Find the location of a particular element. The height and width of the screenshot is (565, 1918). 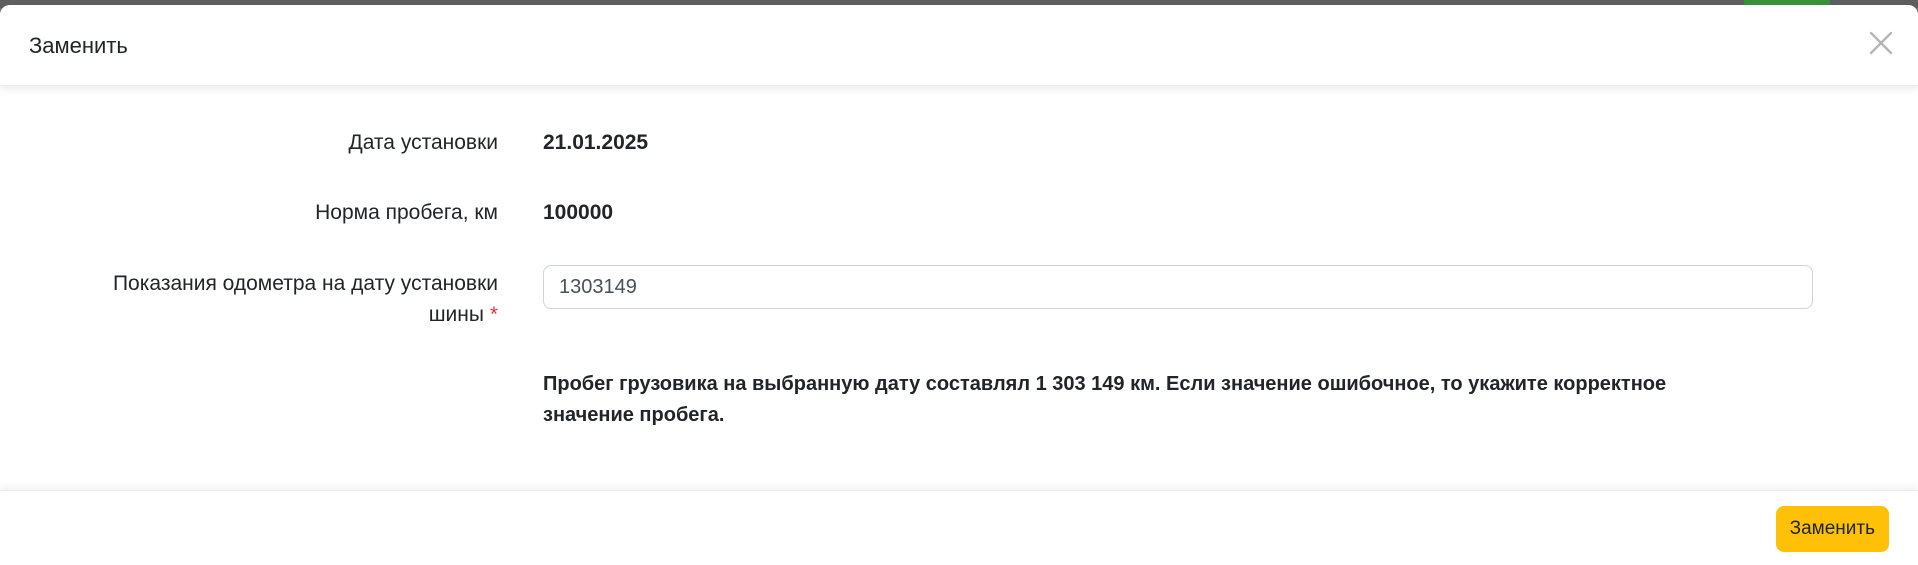

mileage-norm-label: Норма пробега, км is located at coordinates (406, 212).